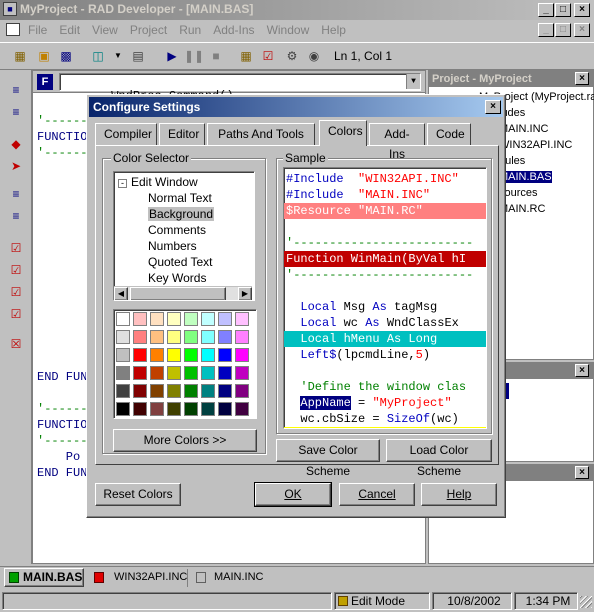  What do you see at coordinates (105, 30) in the screenshot?
I see `menu-view: View` at bounding box center [105, 30].